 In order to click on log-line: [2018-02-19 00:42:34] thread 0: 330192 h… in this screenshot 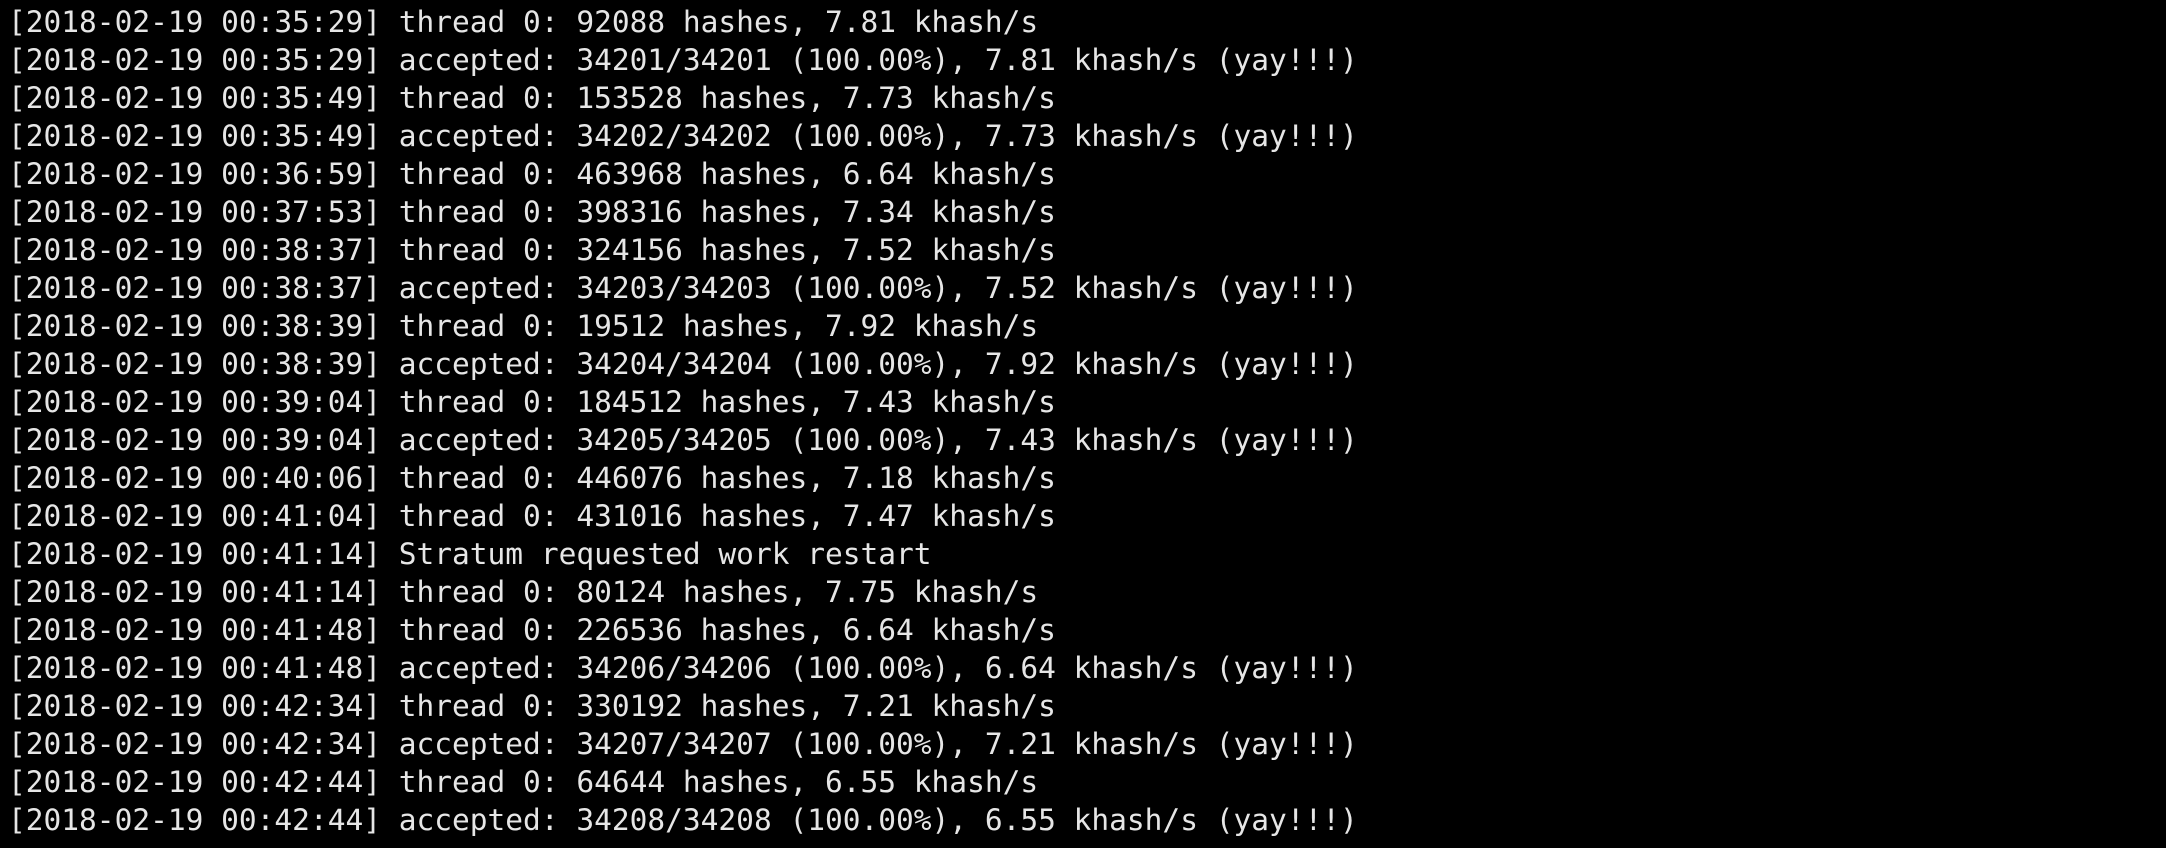, I will do `click(532, 706)`.